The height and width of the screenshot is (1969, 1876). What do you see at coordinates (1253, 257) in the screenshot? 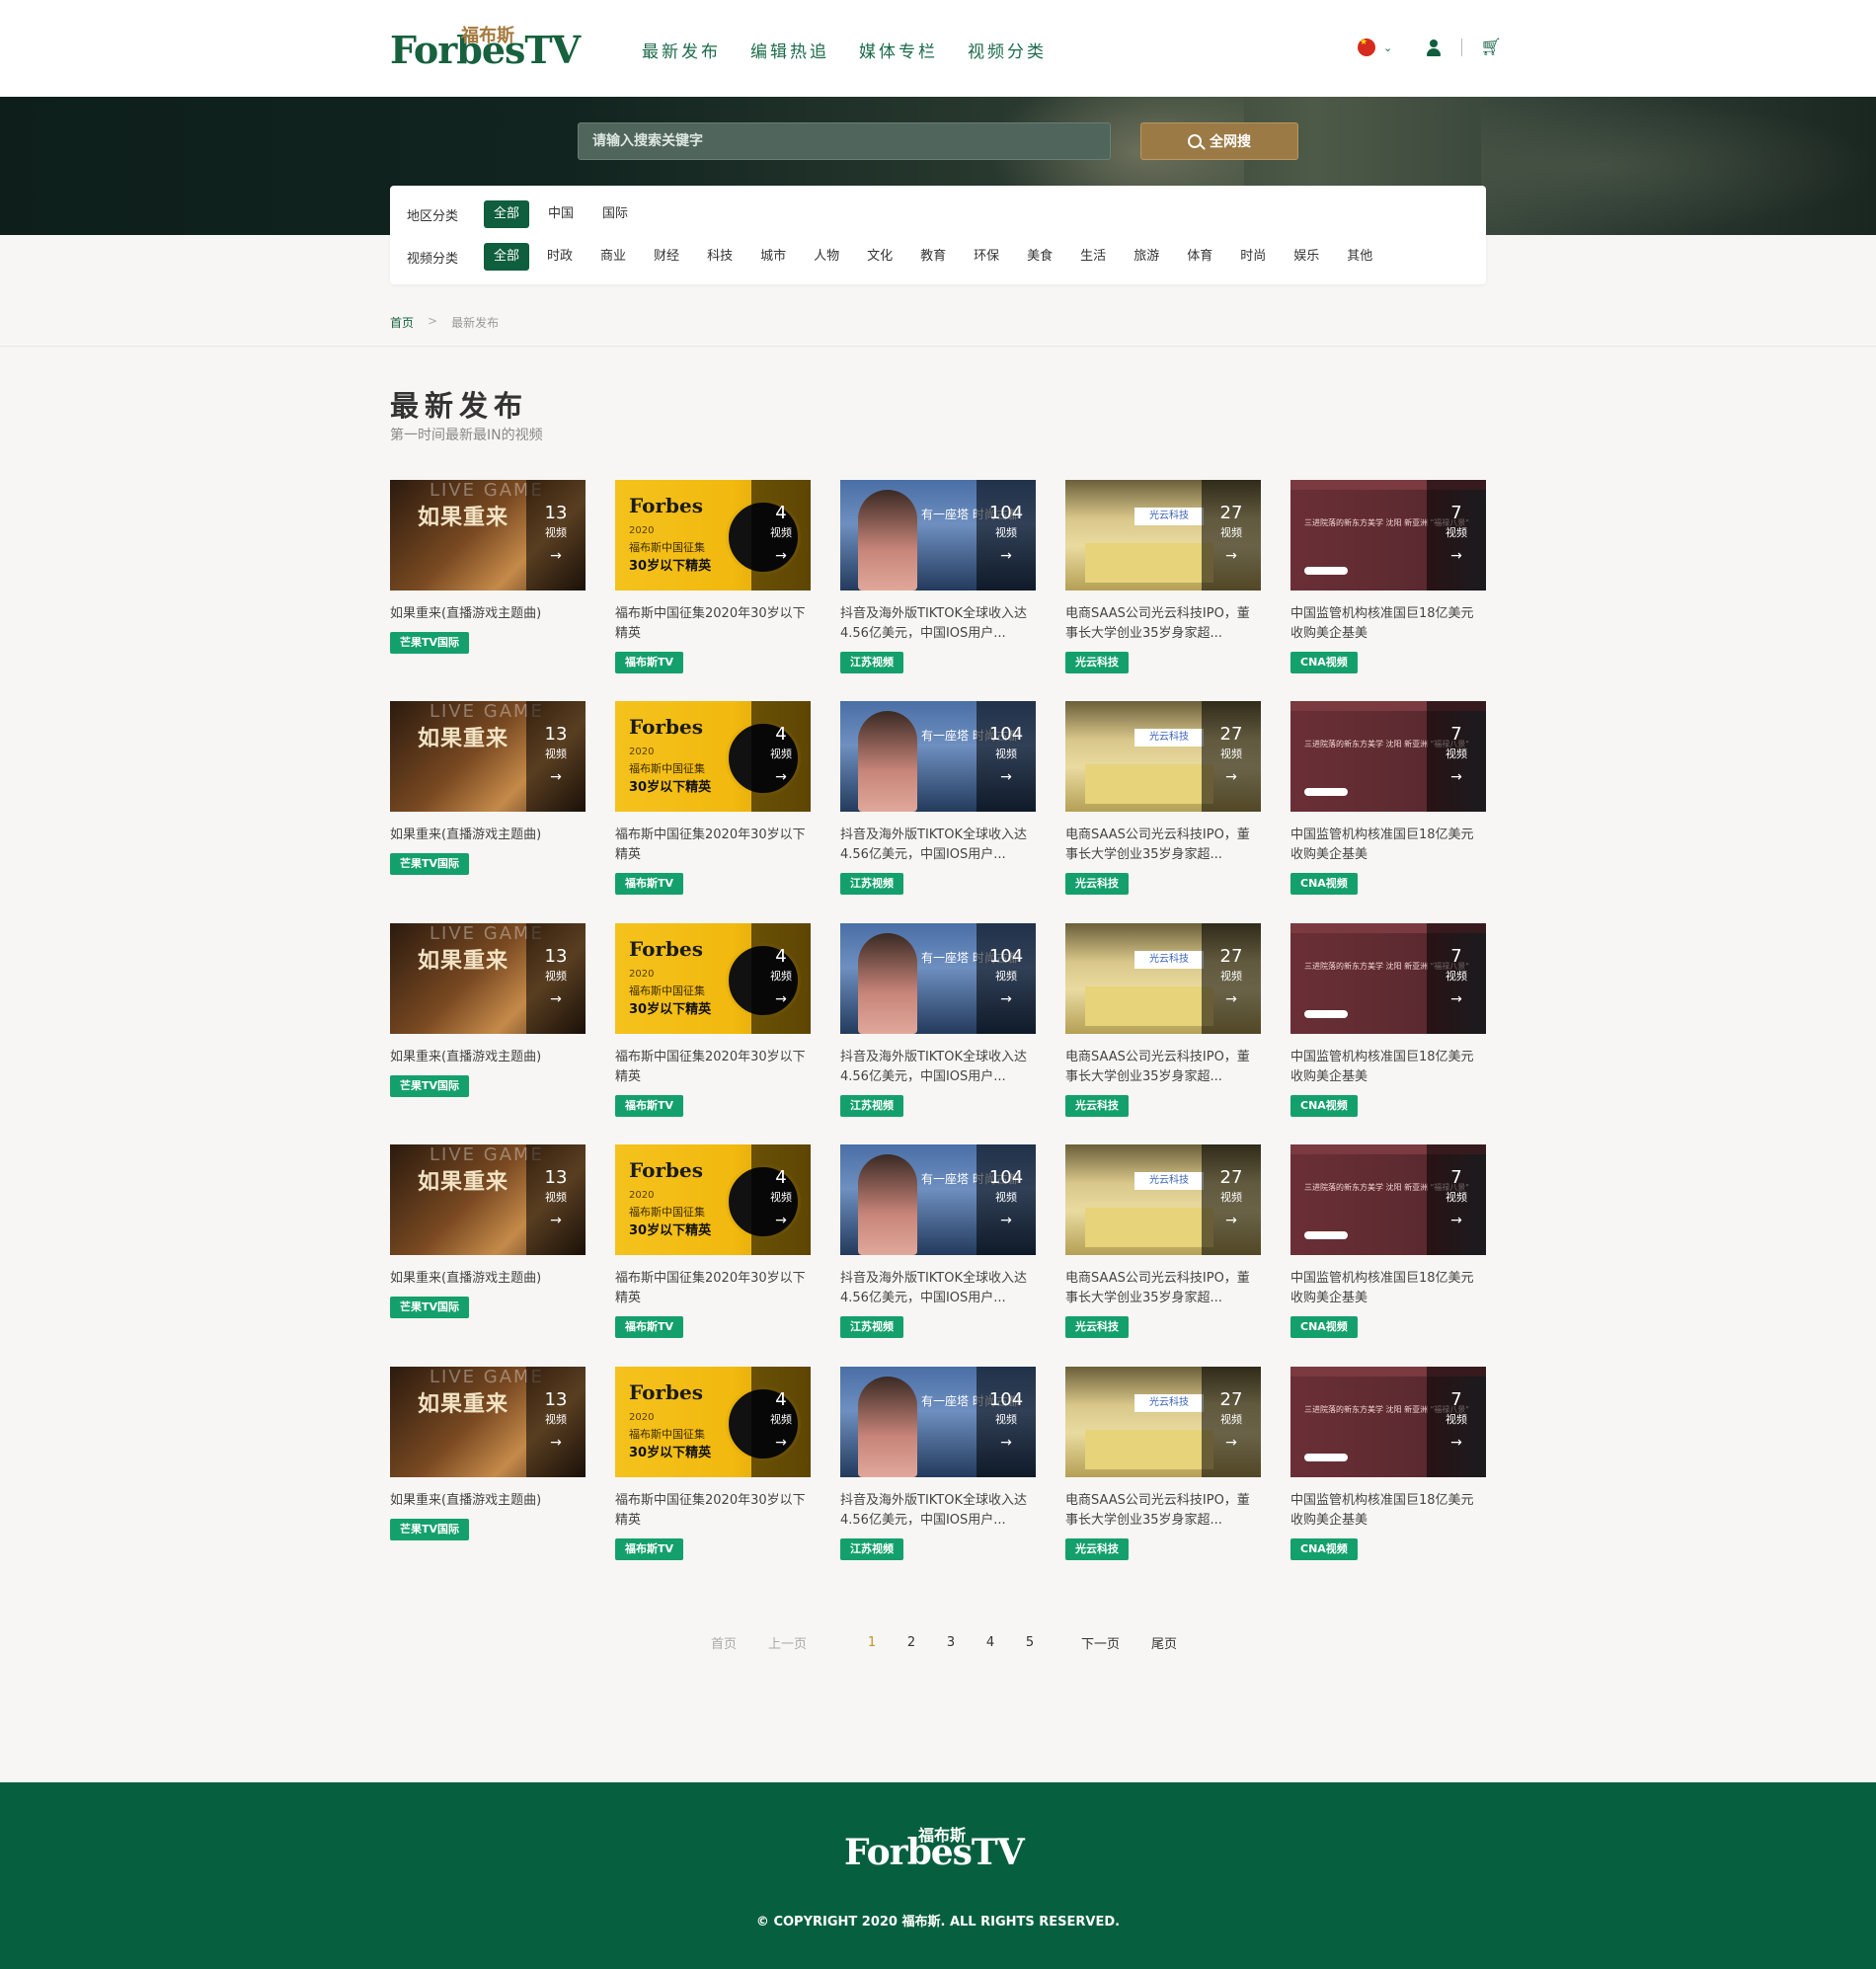
I see `category-option: 时尚` at bounding box center [1253, 257].